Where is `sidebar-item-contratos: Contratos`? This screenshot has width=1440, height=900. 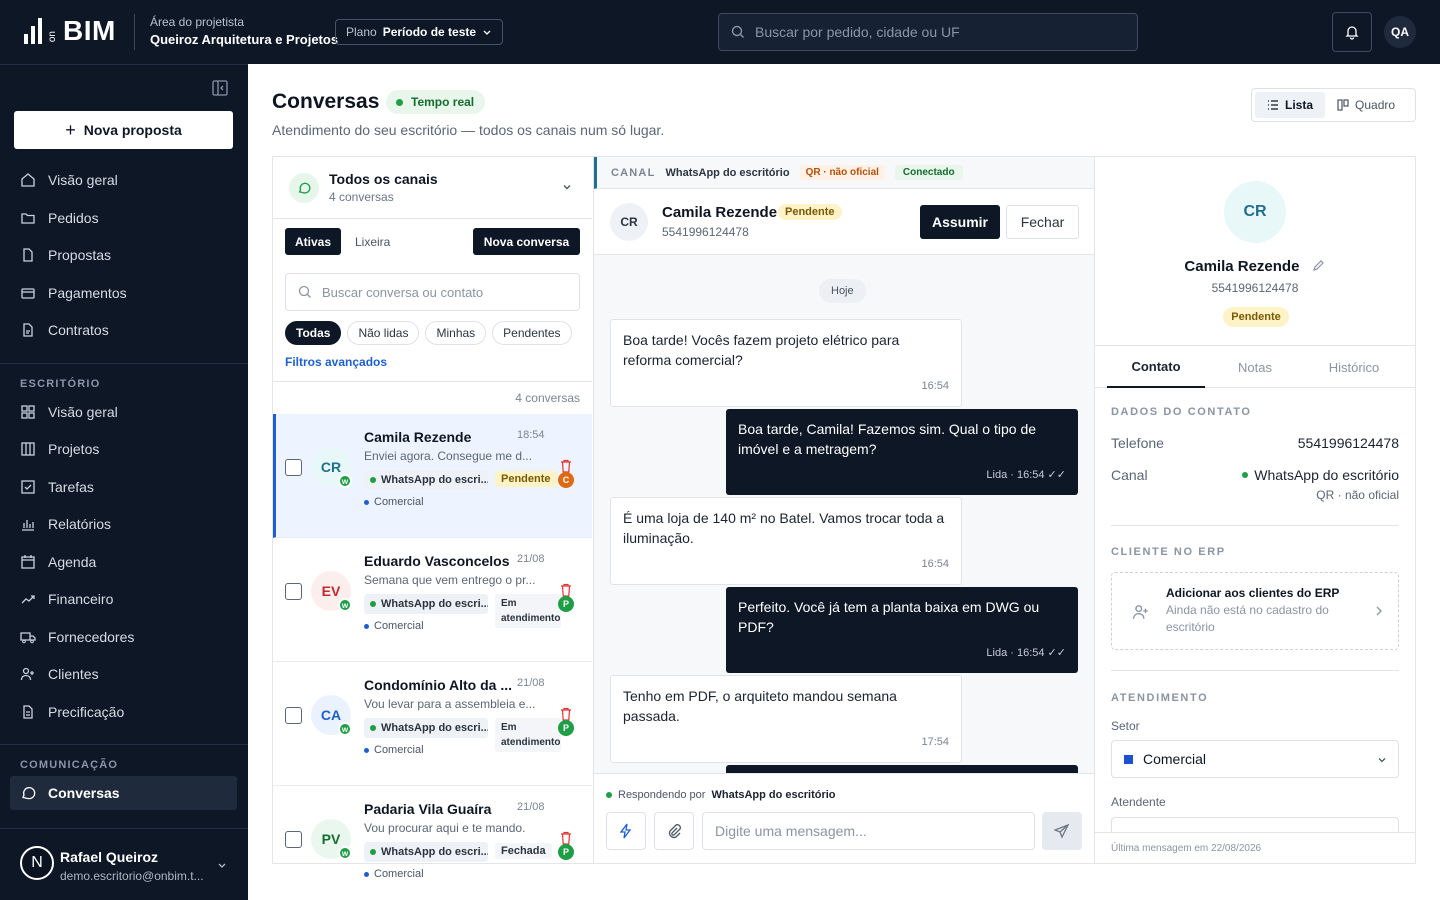
sidebar-item-contratos: Contratos is located at coordinates (123, 330).